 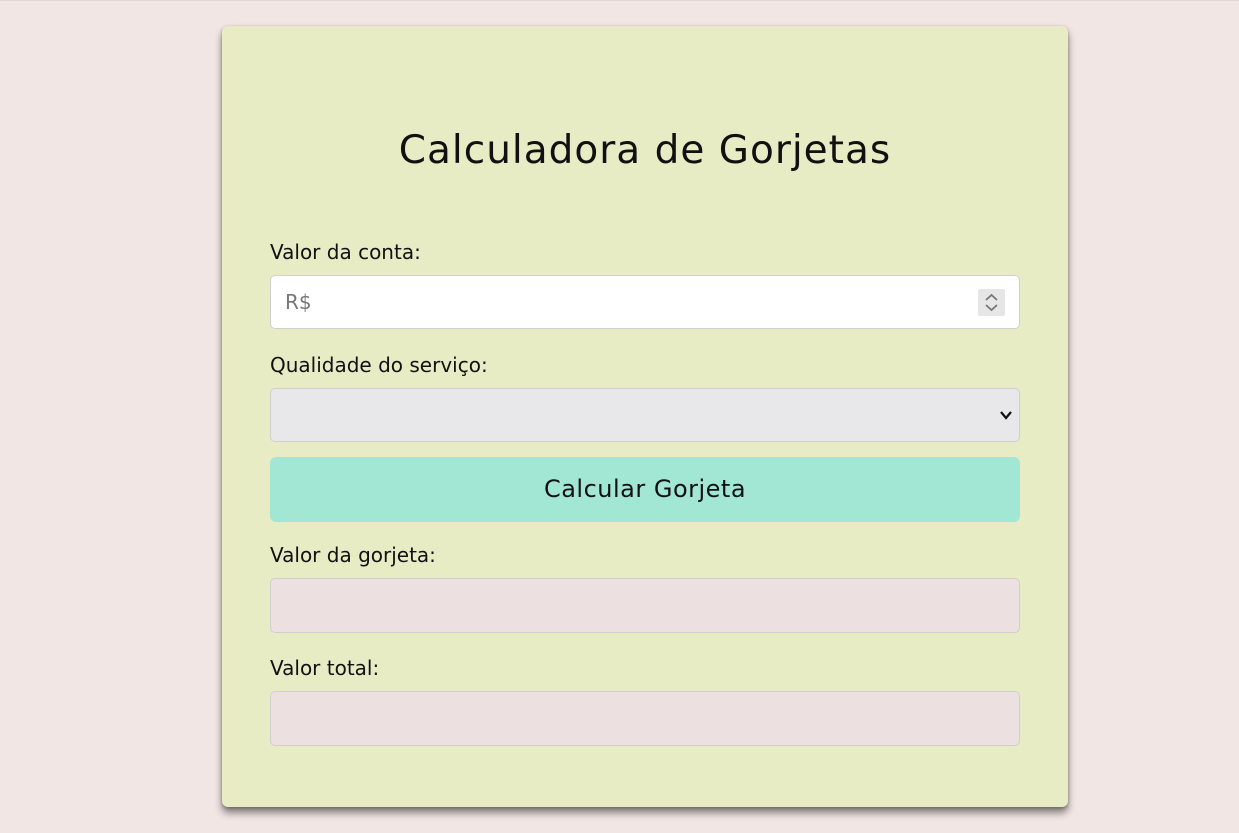 I want to click on total-output, so click(x=645, y=718).